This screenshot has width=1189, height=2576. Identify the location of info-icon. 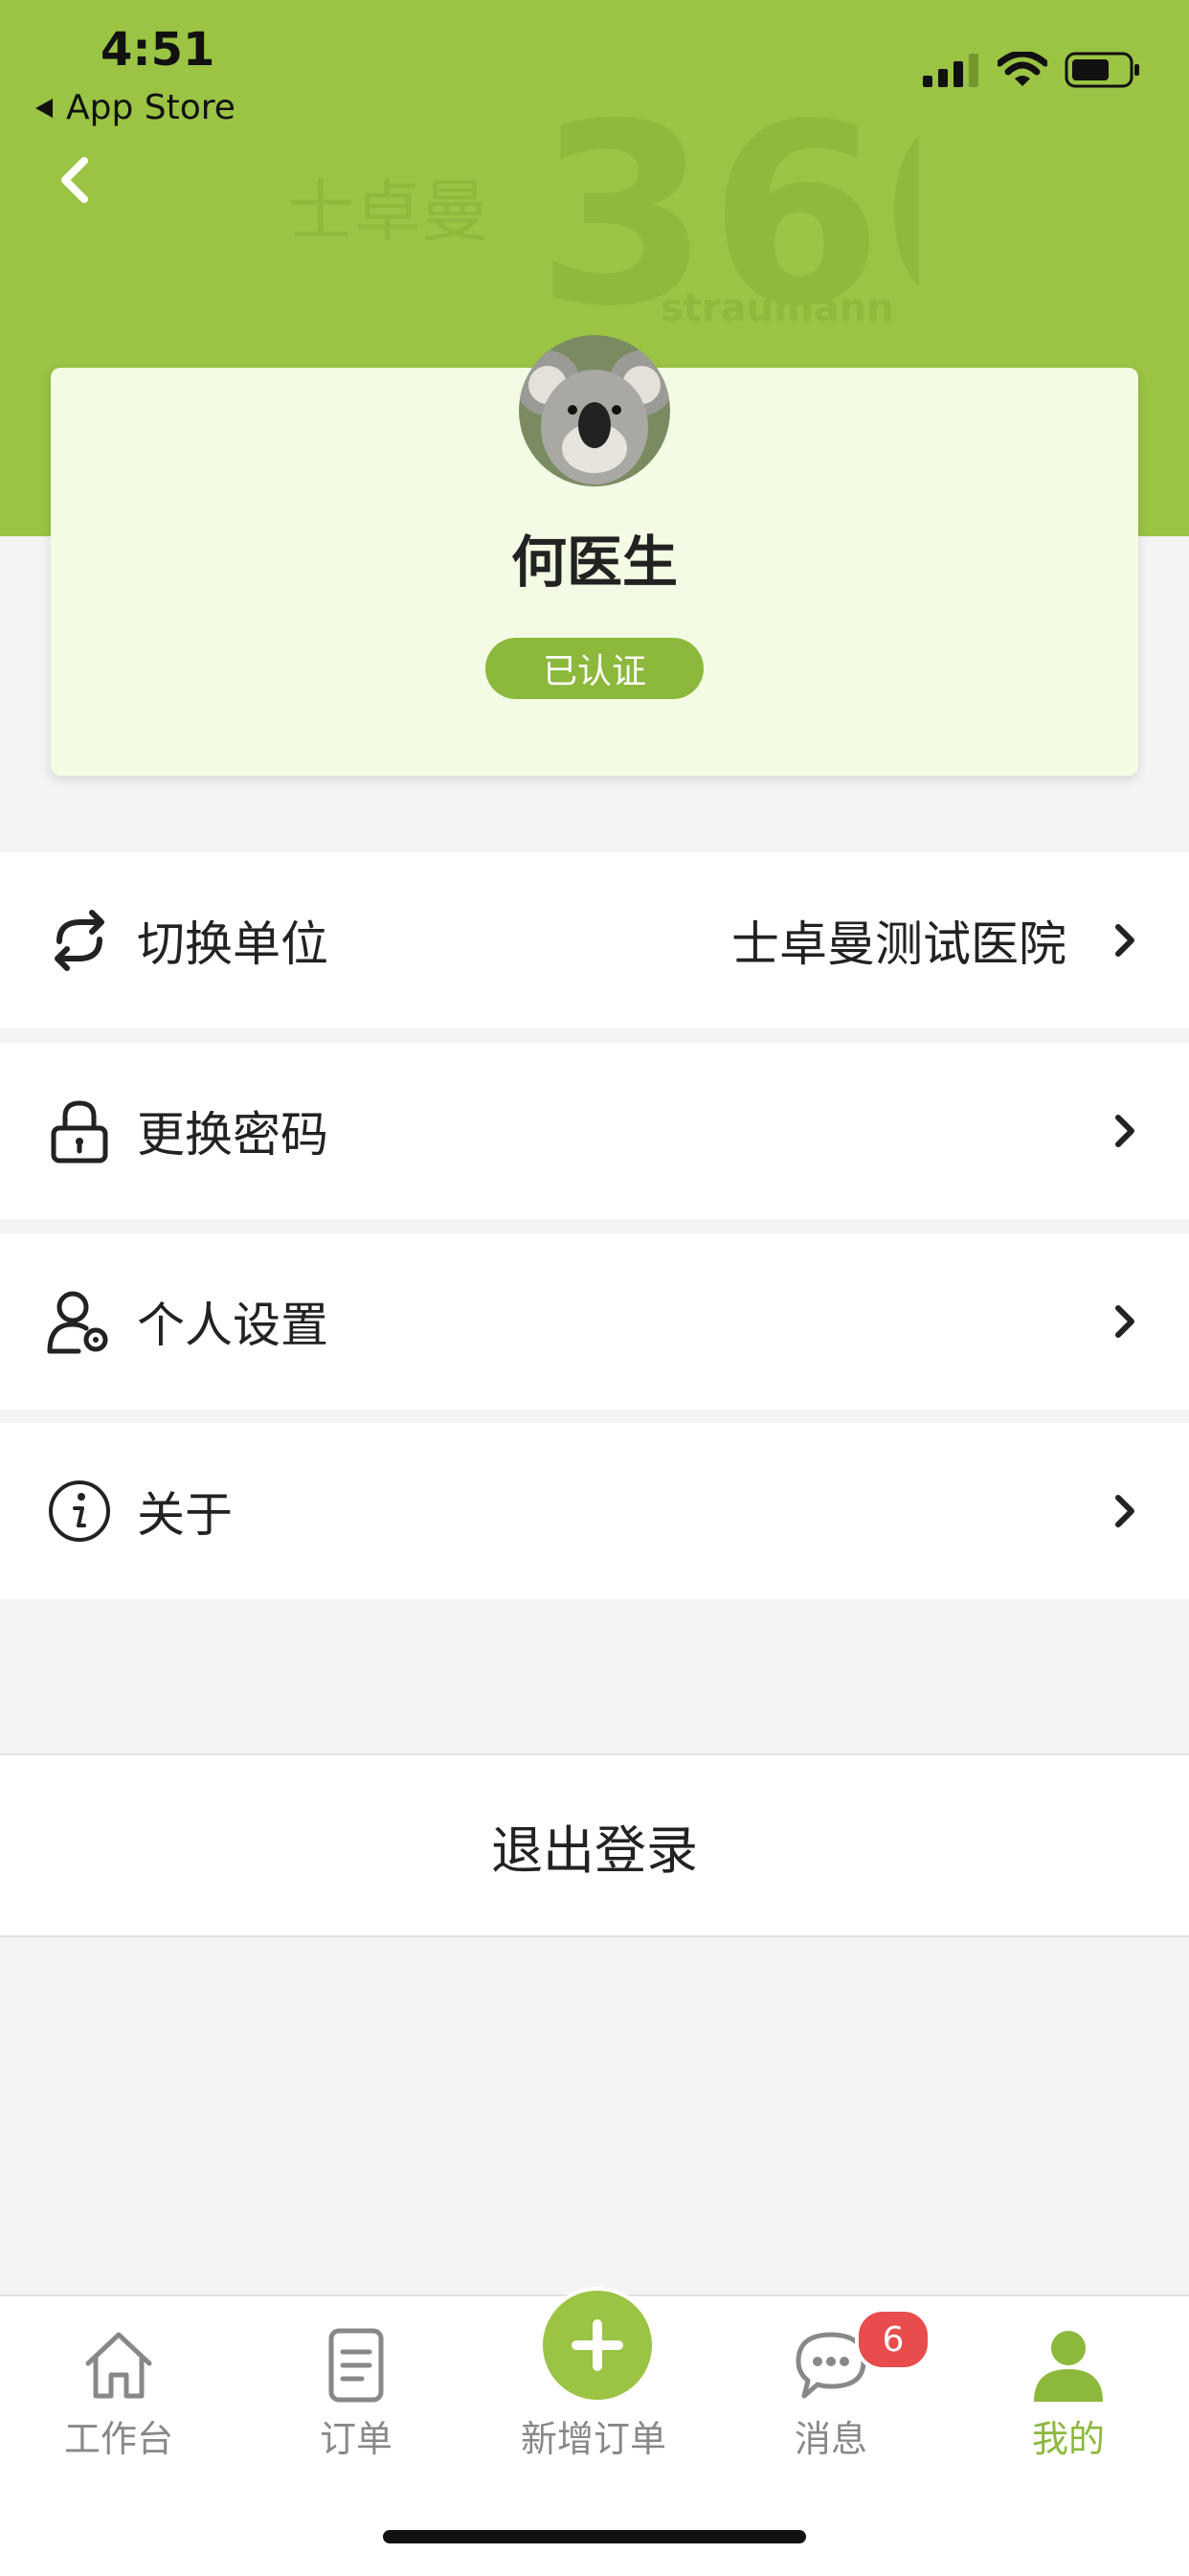
(79, 1511).